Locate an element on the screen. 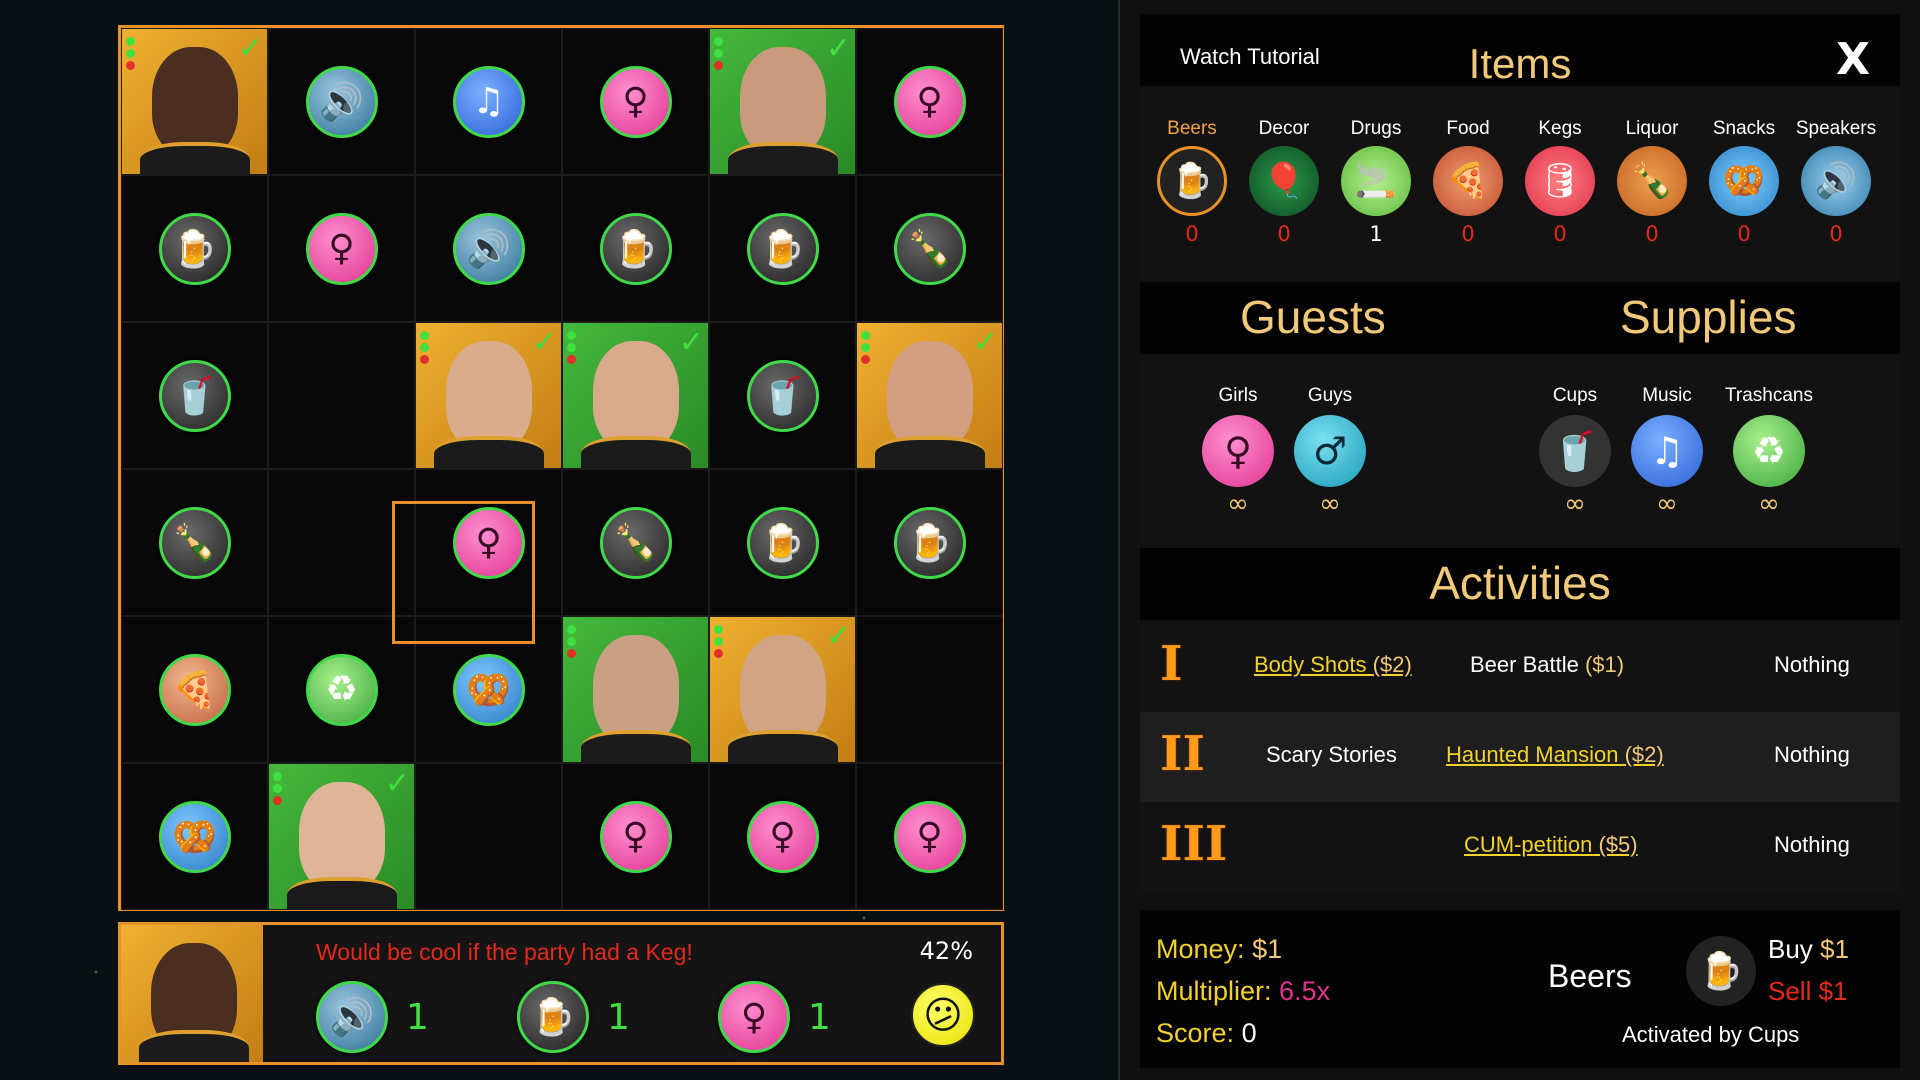 The image size is (1920, 1080). item-liquor: Liquor 🍾 0 is located at coordinates (1652, 182).